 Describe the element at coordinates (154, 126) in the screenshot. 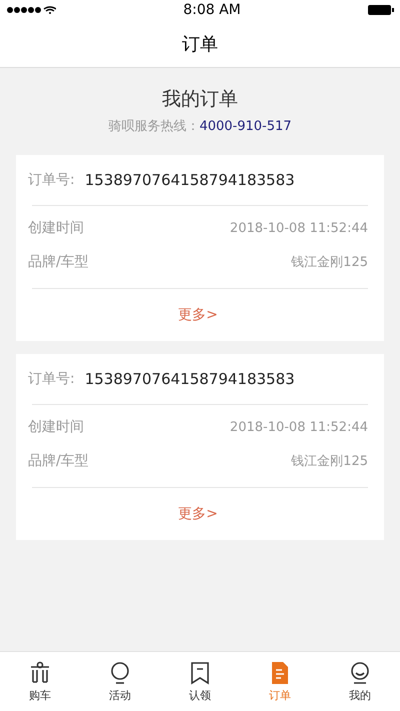

I see `hotline-label: 骑呗服务热线：` at that location.